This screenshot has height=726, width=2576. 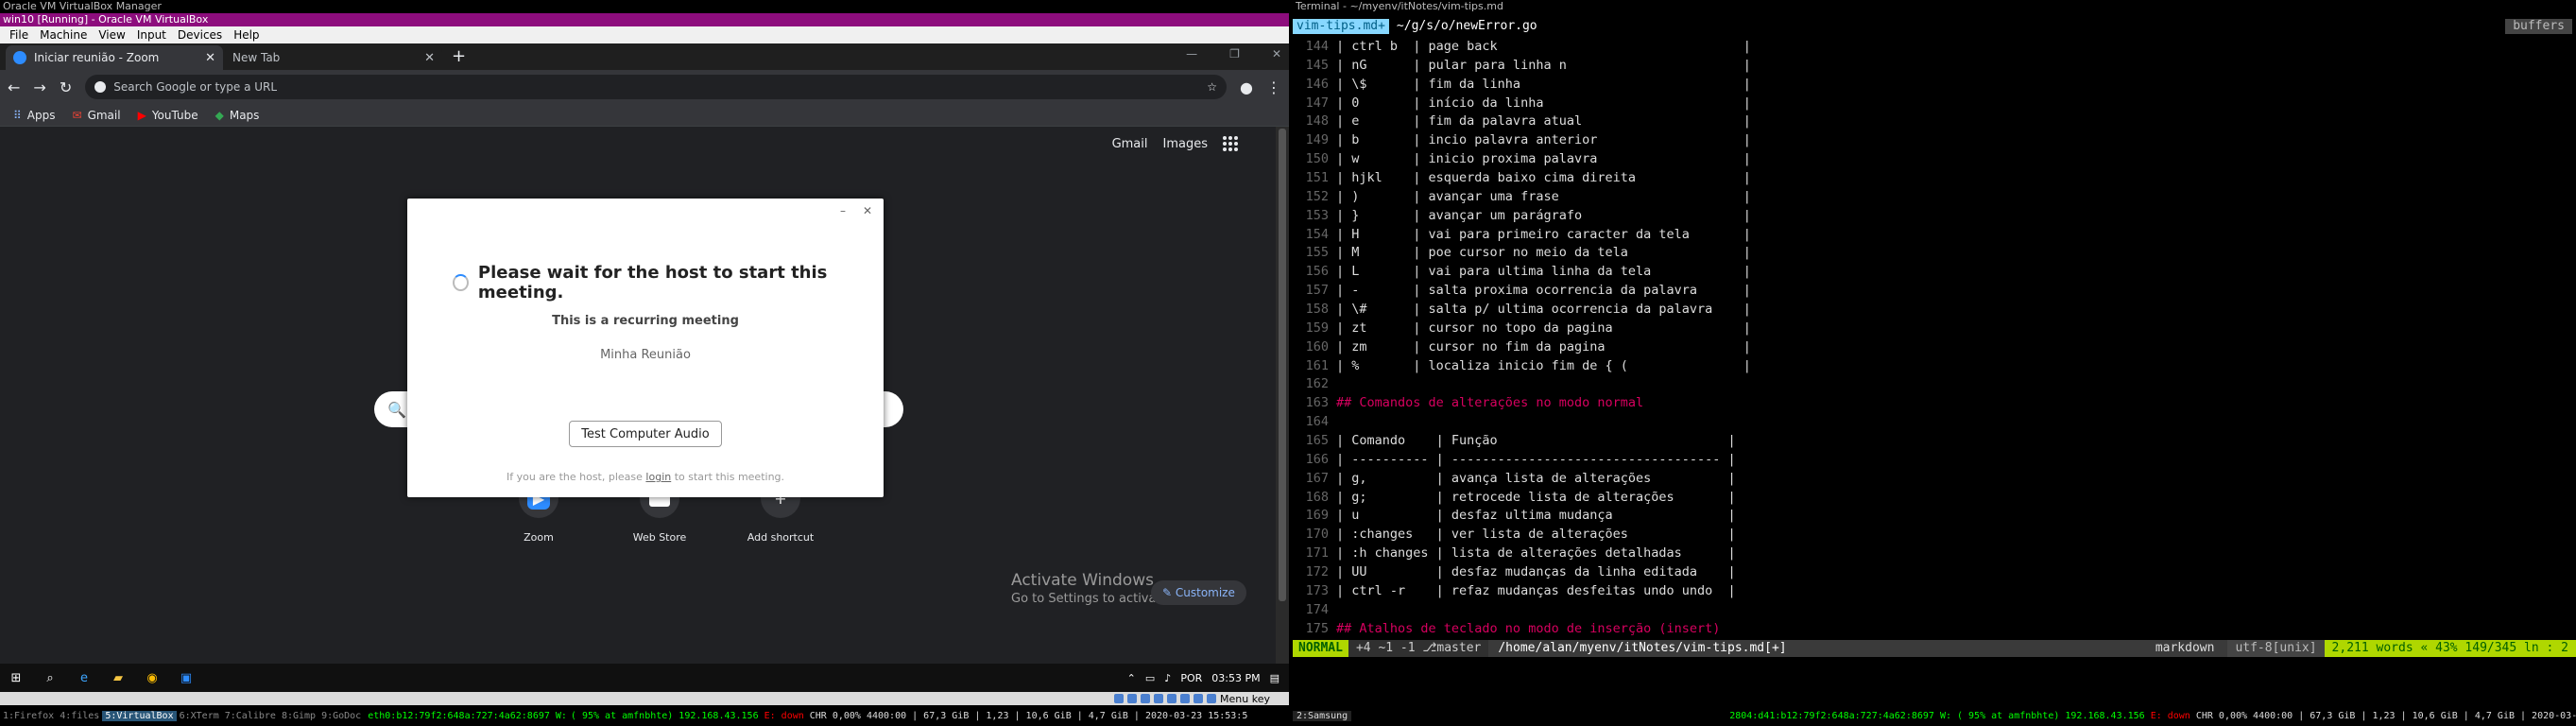 I want to click on bookmark-youtube: ▶ YouTube, so click(x=168, y=115).